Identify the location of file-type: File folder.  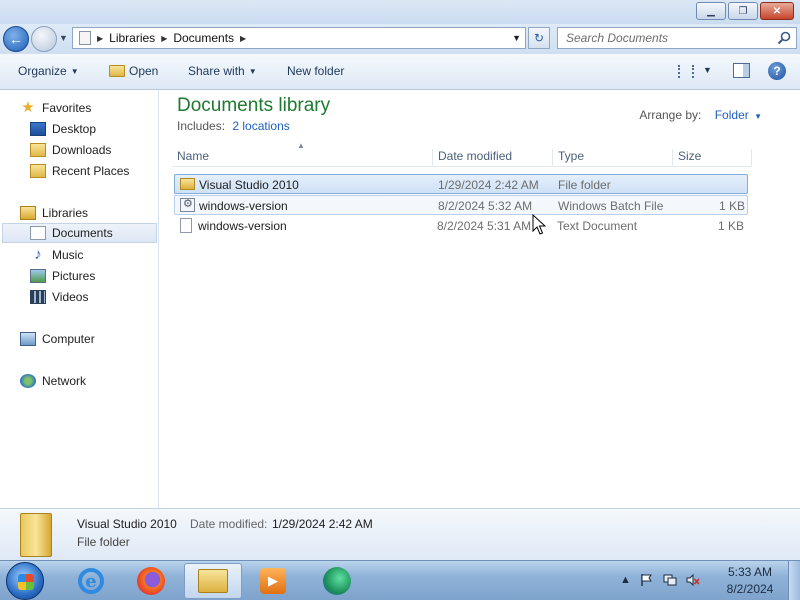
(584, 185).